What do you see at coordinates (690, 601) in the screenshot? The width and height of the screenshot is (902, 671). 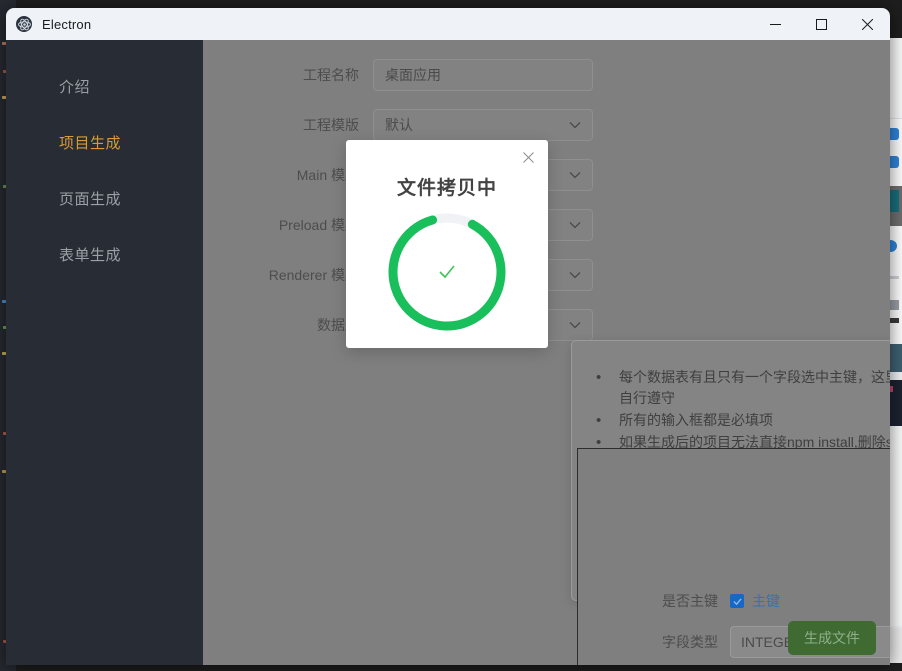 I see `label-is-primary-key: 是否主键` at bounding box center [690, 601].